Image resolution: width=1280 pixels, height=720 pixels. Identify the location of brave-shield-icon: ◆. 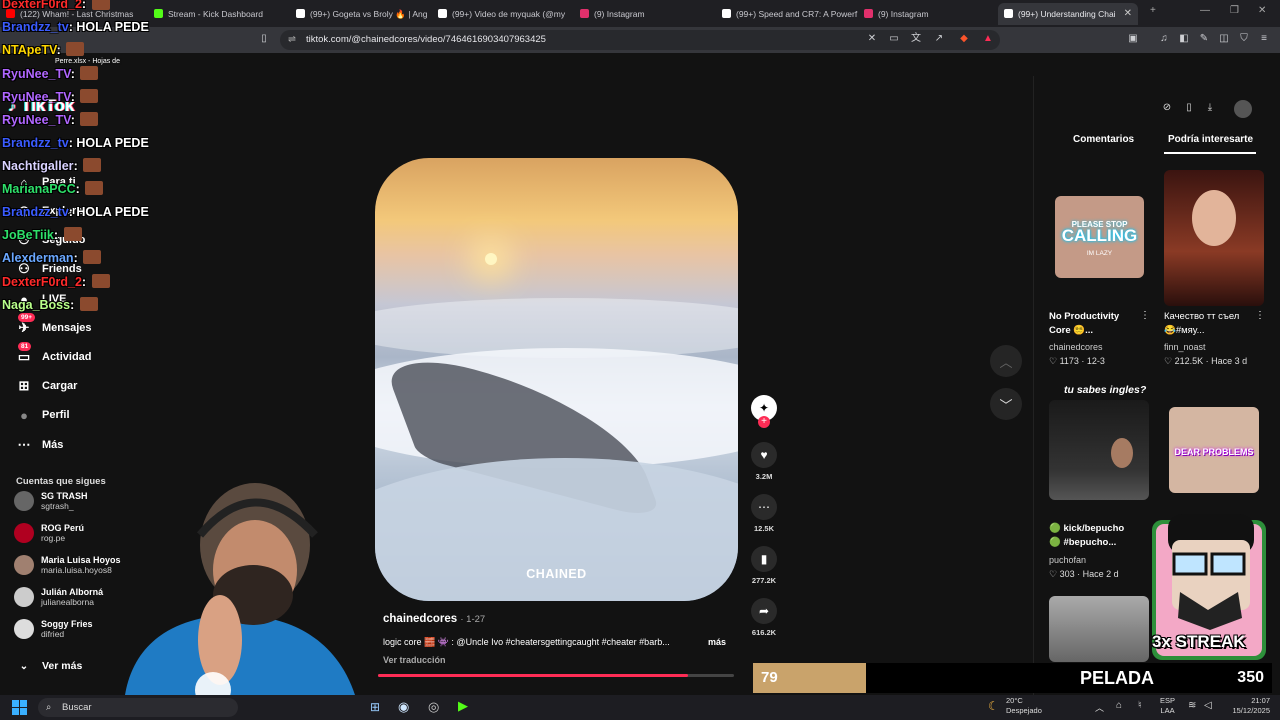
(964, 39).